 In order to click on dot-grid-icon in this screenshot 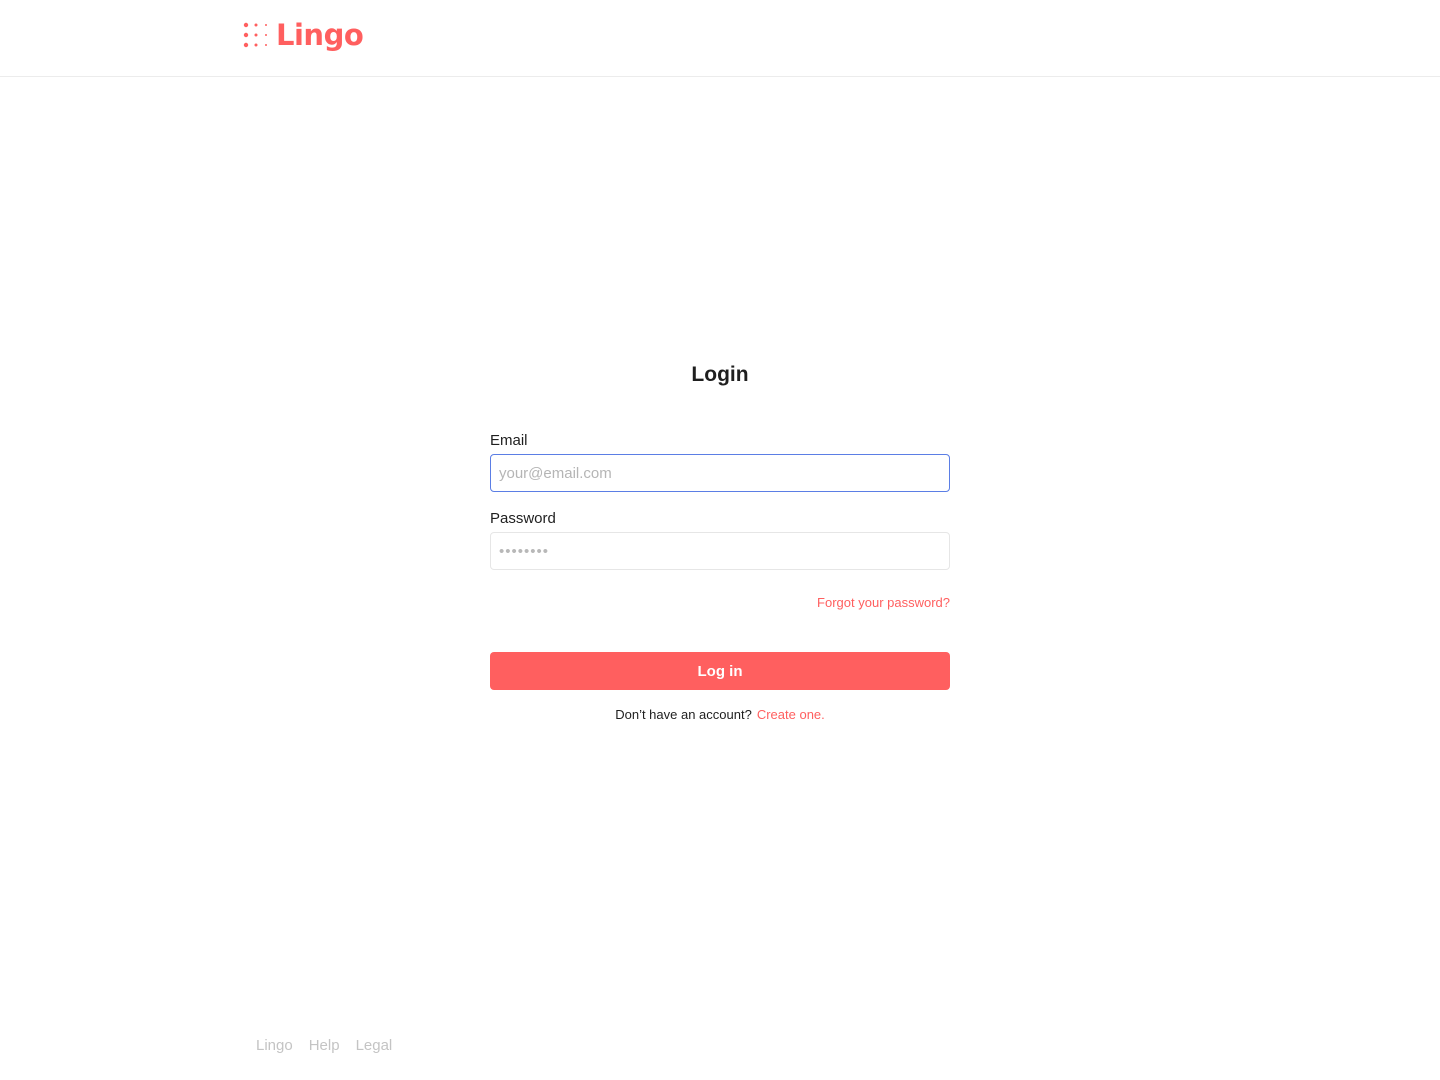, I will do `click(255, 35)`.